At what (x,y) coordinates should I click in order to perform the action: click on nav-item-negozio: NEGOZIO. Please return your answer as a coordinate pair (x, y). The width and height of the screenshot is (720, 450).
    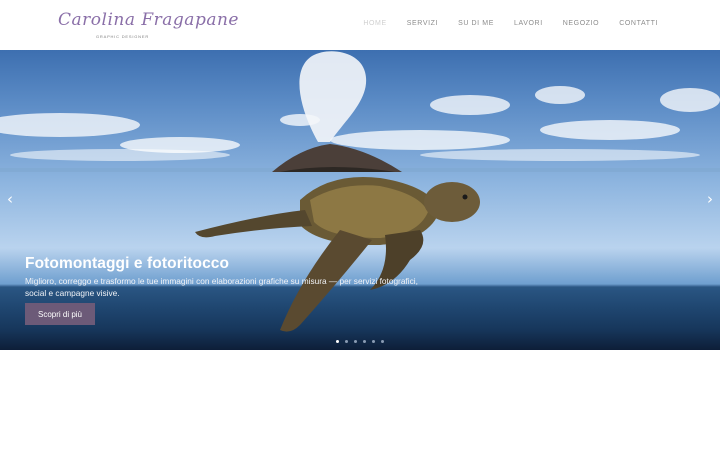
    Looking at the image, I should click on (581, 23).